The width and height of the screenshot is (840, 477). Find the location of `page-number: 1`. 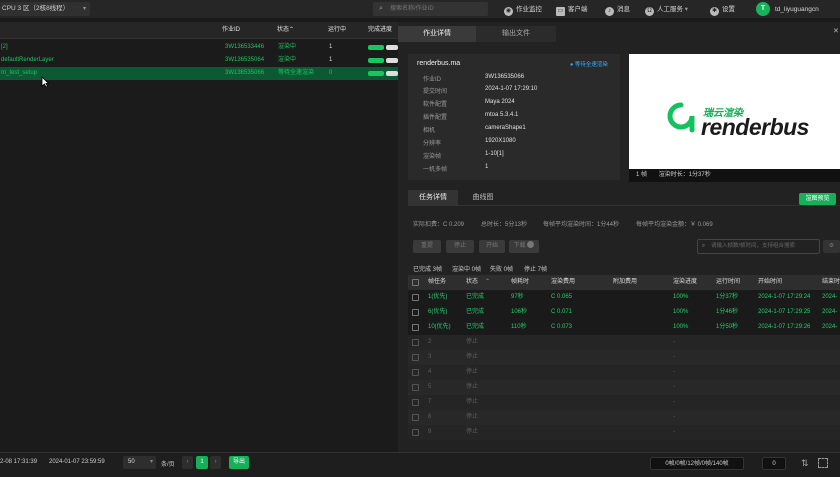

page-number: 1 is located at coordinates (202, 462).